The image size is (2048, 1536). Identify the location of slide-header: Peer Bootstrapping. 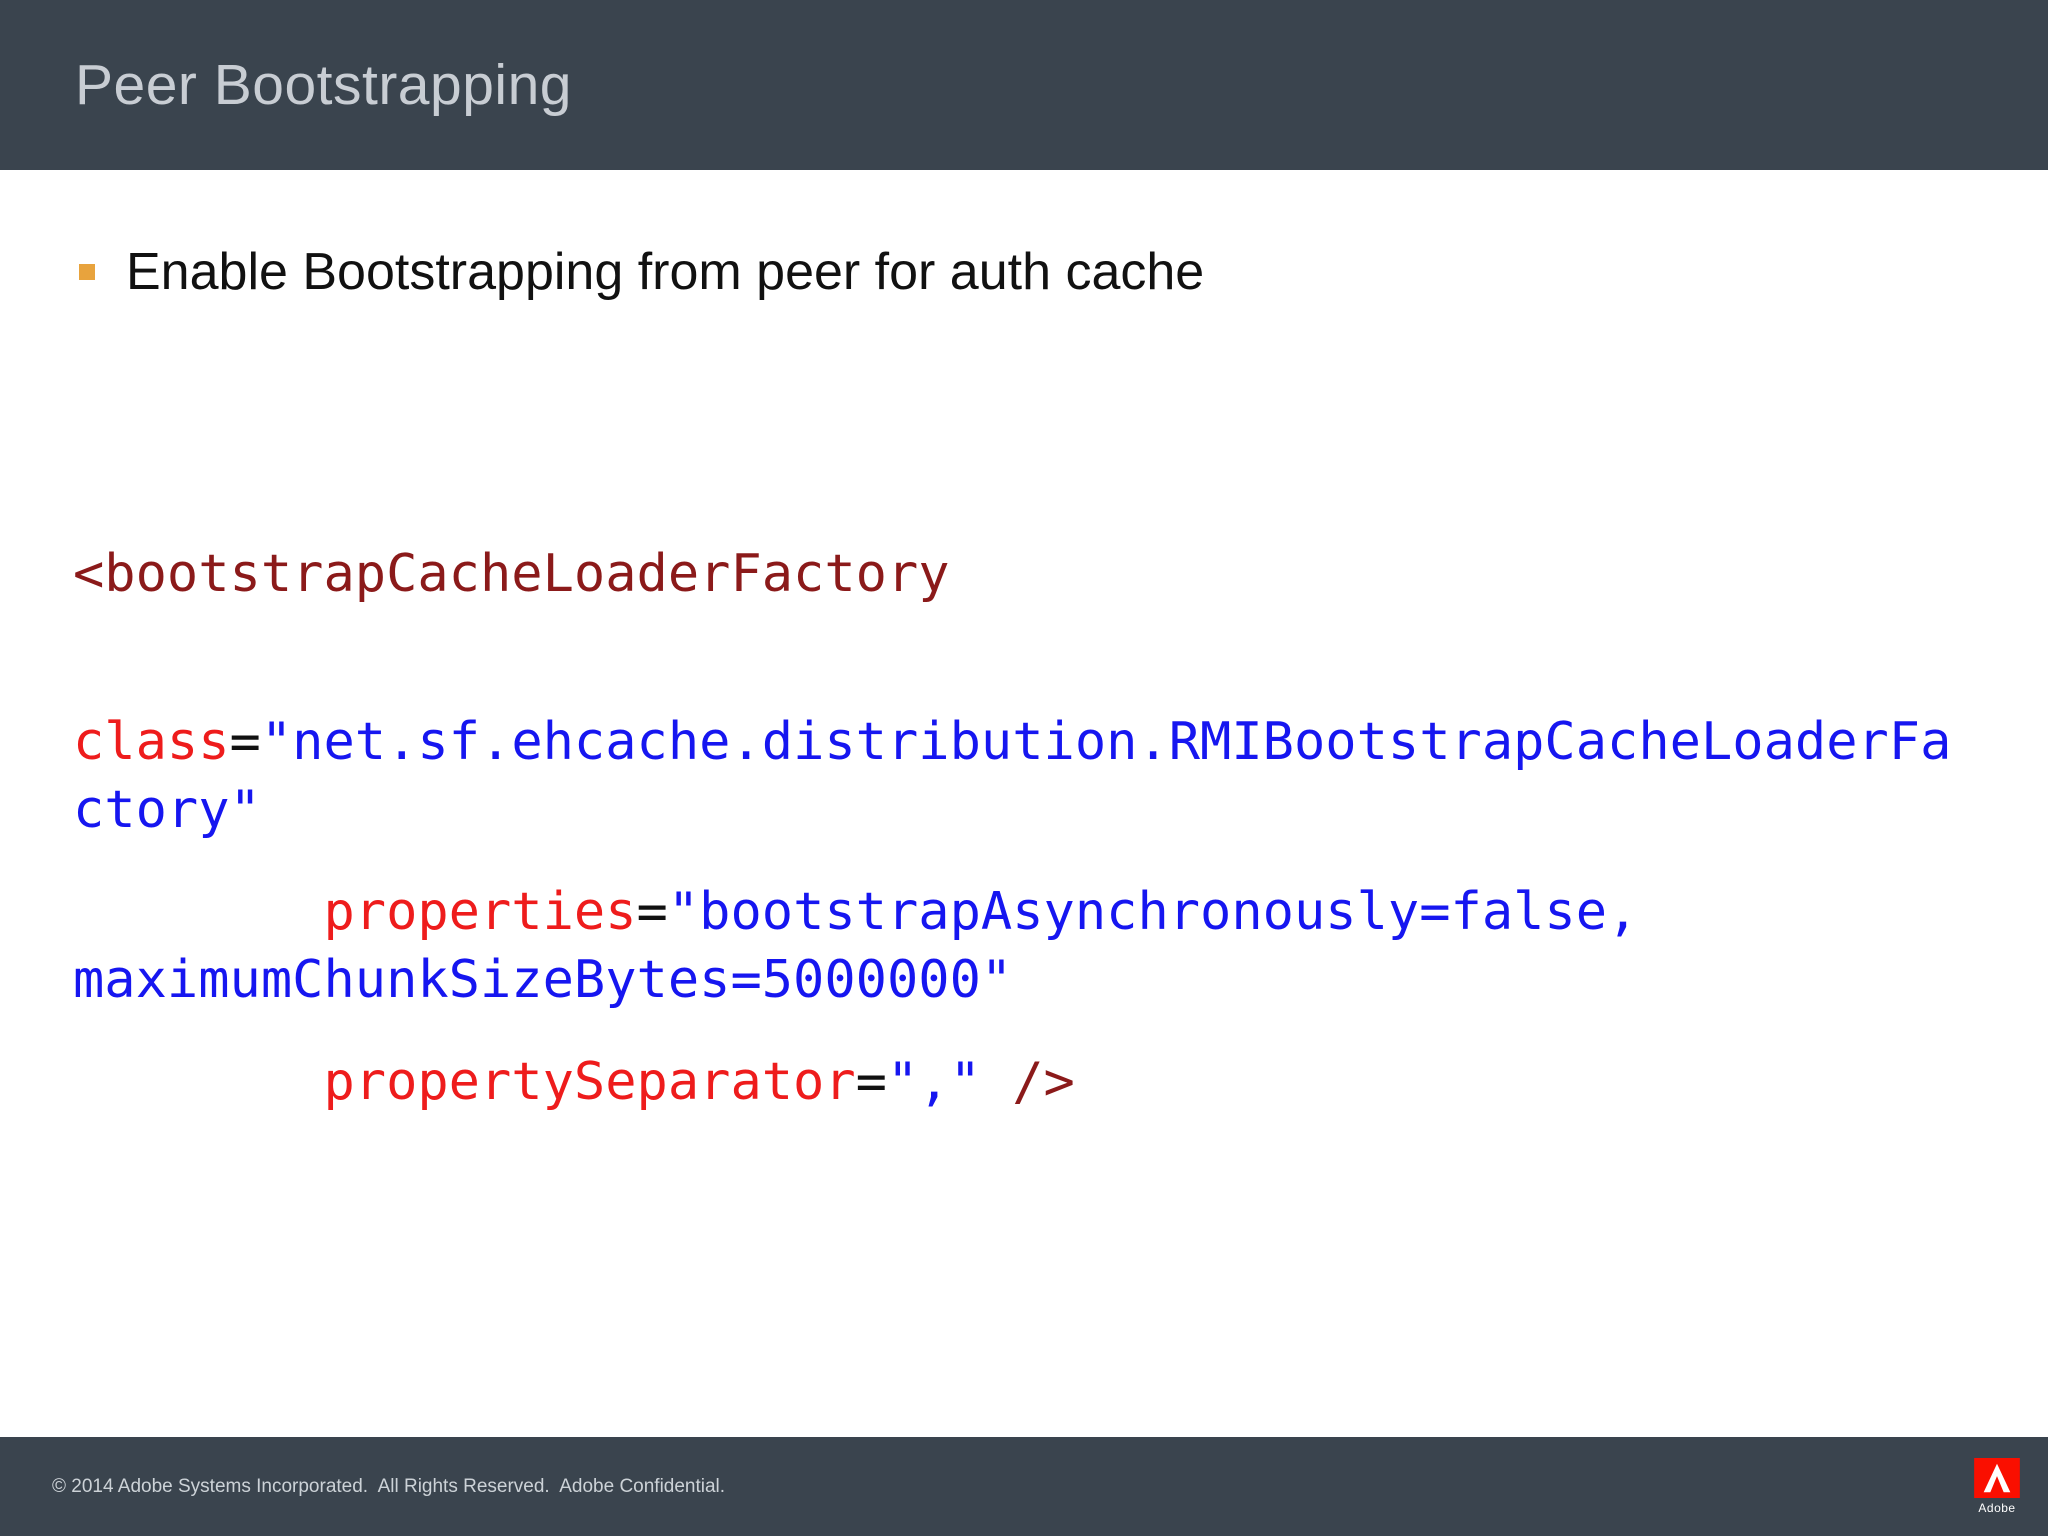
(1024, 85).